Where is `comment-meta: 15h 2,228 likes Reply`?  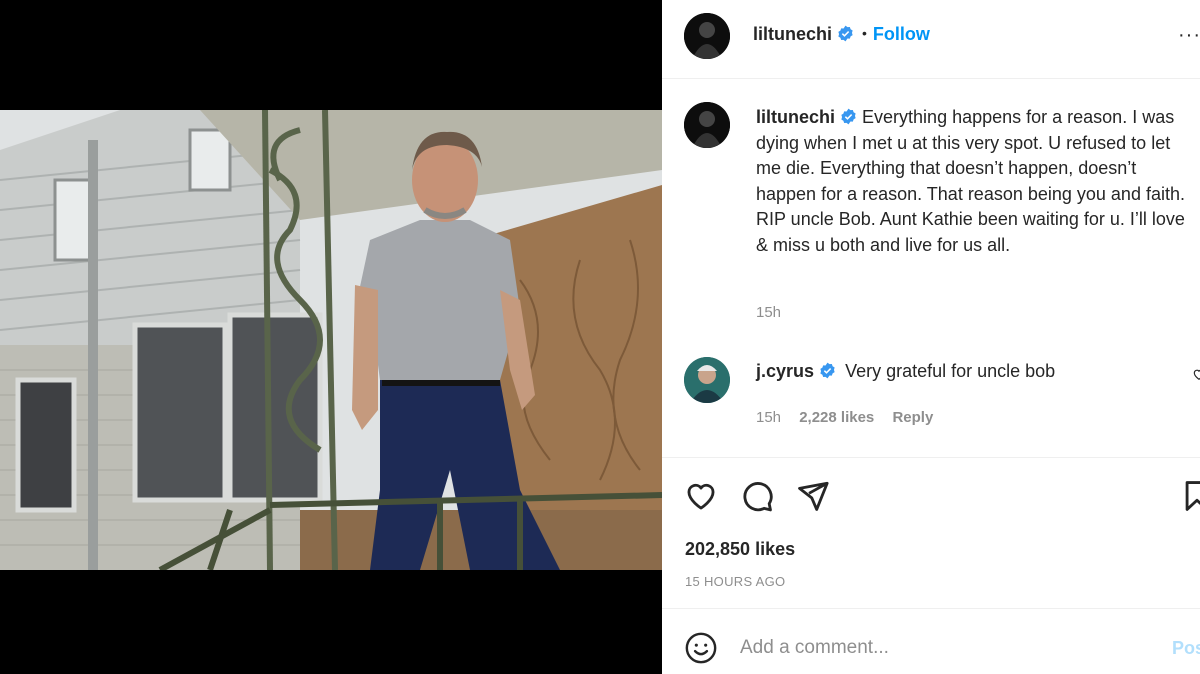
comment-meta: 15h 2,228 likes Reply is located at coordinates (851, 417).